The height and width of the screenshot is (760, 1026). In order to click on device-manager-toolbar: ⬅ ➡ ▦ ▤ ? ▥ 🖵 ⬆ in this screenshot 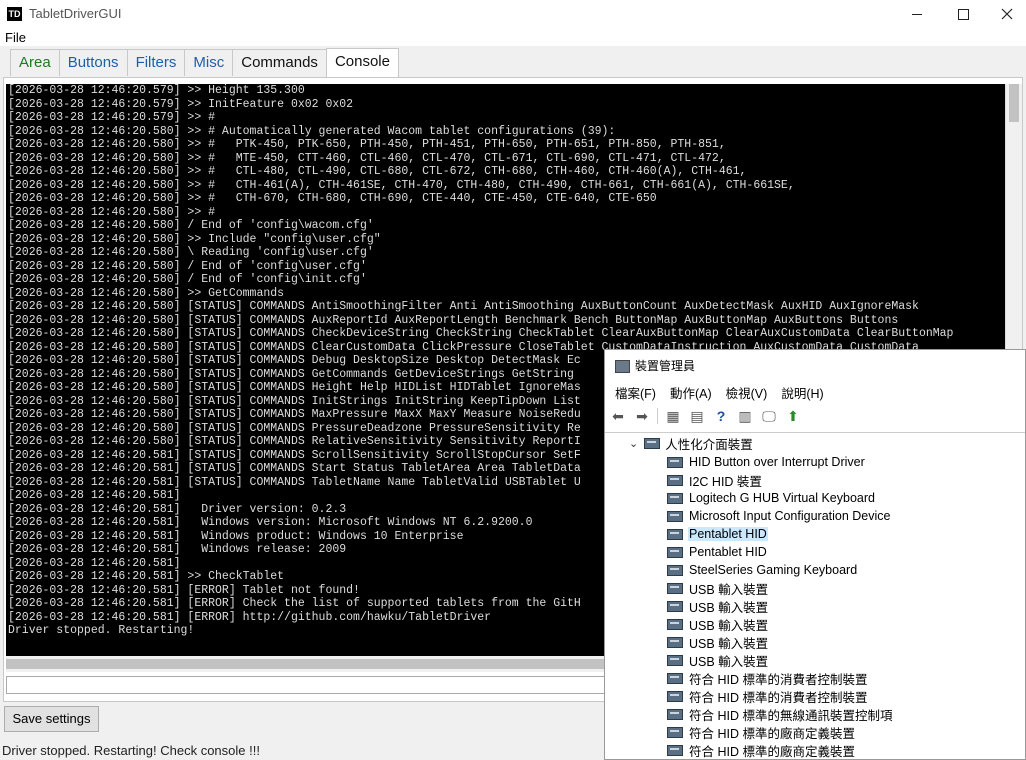, I will do `click(705, 416)`.